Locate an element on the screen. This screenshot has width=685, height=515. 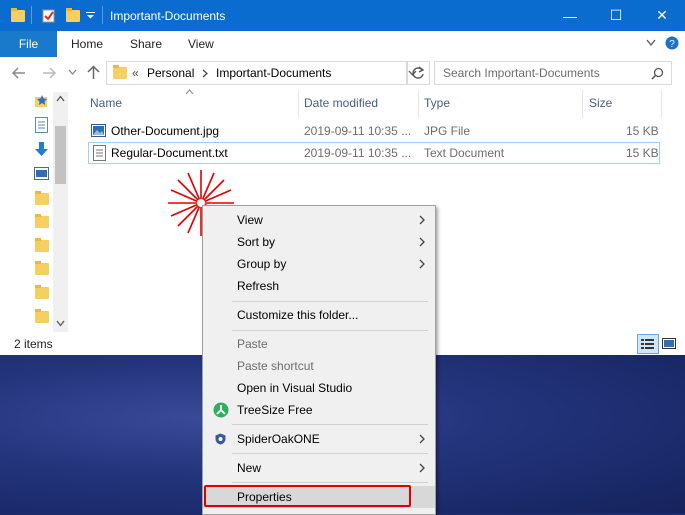
sort-ascending-icon is located at coordinates (189, 92).